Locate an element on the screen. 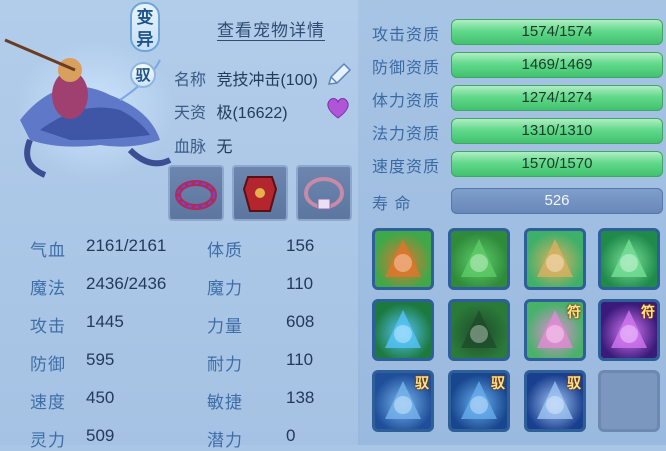 This screenshot has height=451, width=666. stat-value: 595 is located at coordinates (100, 359).